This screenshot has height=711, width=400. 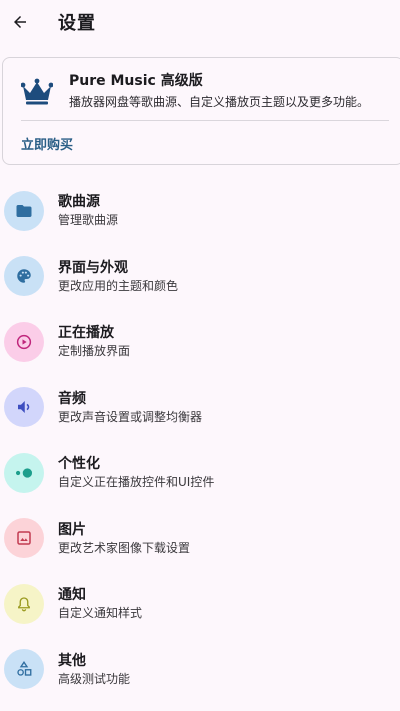 What do you see at coordinates (205, 120) in the screenshot?
I see `divider` at bounding box center [205, 120].